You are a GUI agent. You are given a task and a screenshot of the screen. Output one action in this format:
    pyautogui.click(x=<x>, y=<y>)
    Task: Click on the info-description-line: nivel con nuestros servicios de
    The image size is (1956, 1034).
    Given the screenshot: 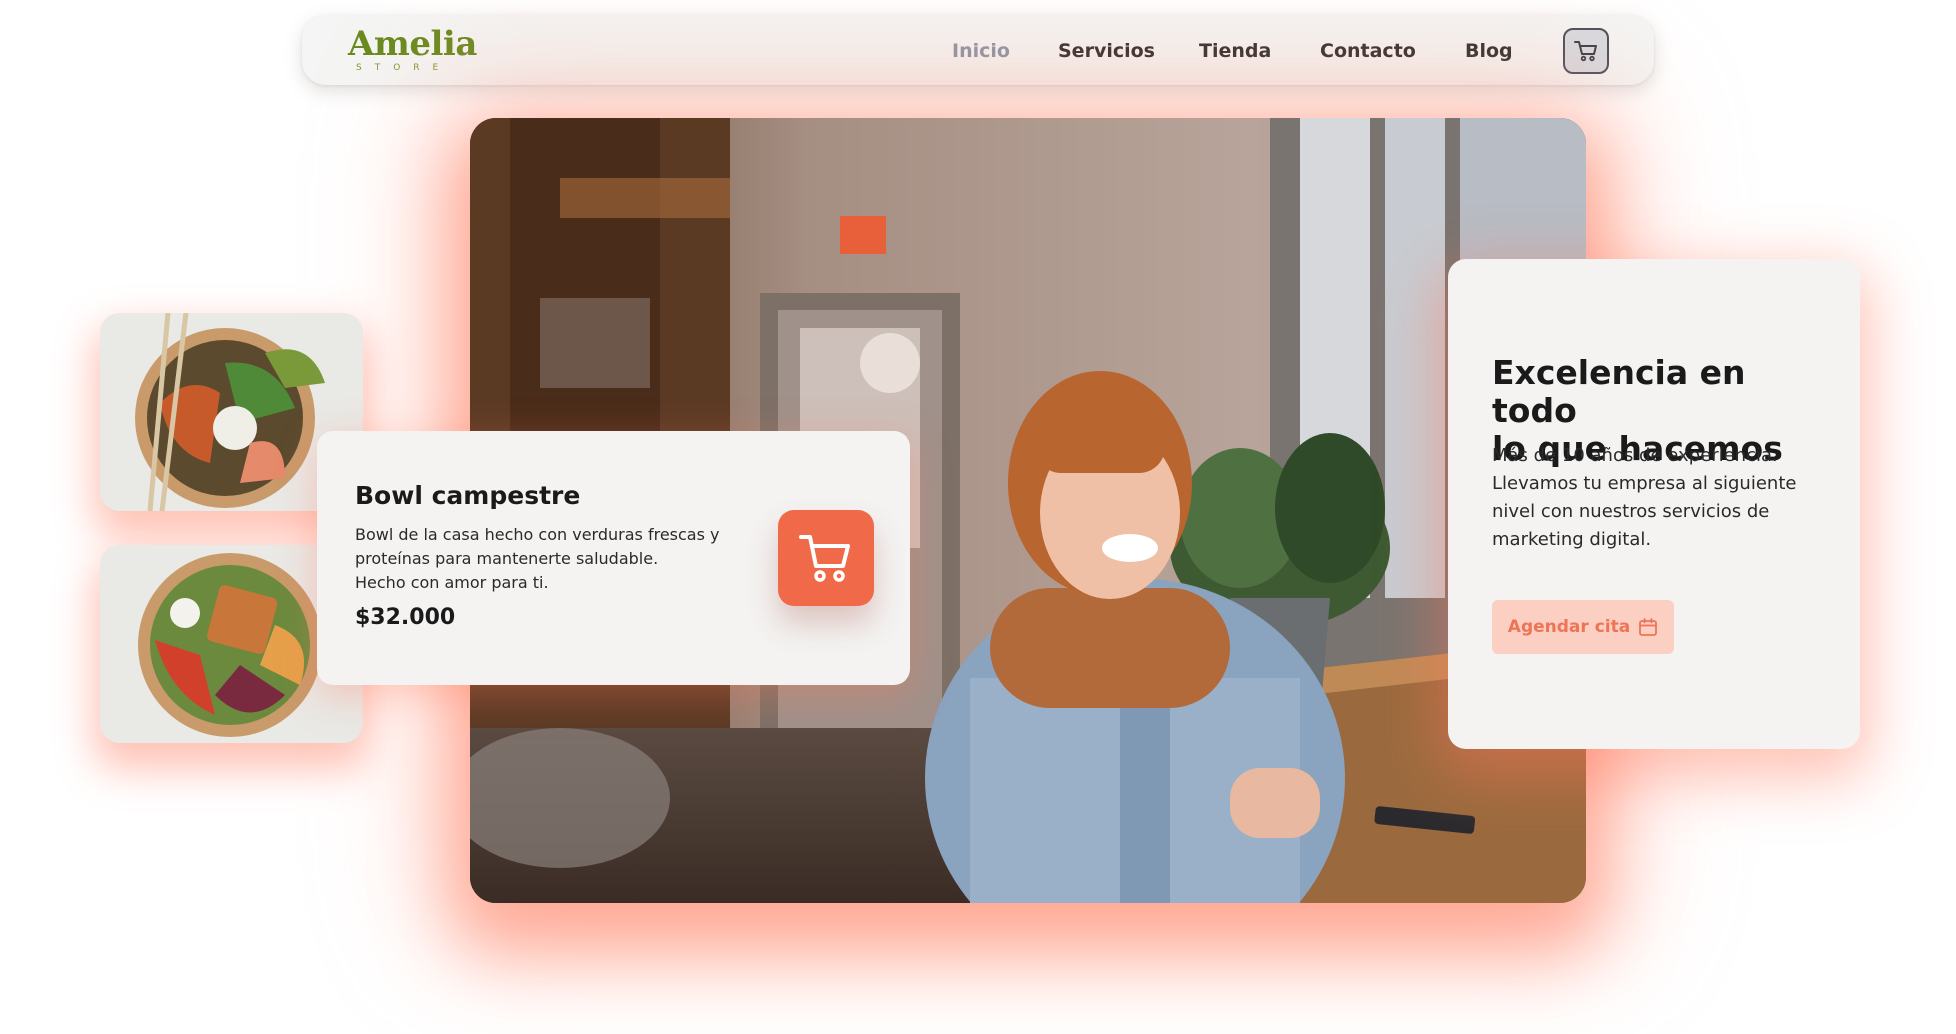 What is the action you would take?
    pyautogui.click(x=1631, y=511)
    